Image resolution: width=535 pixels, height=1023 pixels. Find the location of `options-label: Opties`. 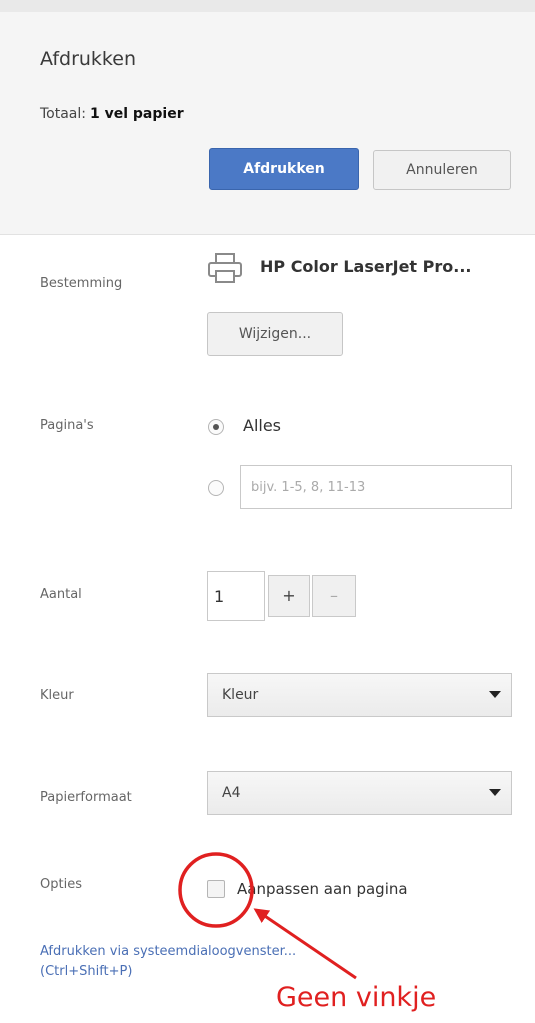

options-label: Opties is located at coordinates (61, 884).